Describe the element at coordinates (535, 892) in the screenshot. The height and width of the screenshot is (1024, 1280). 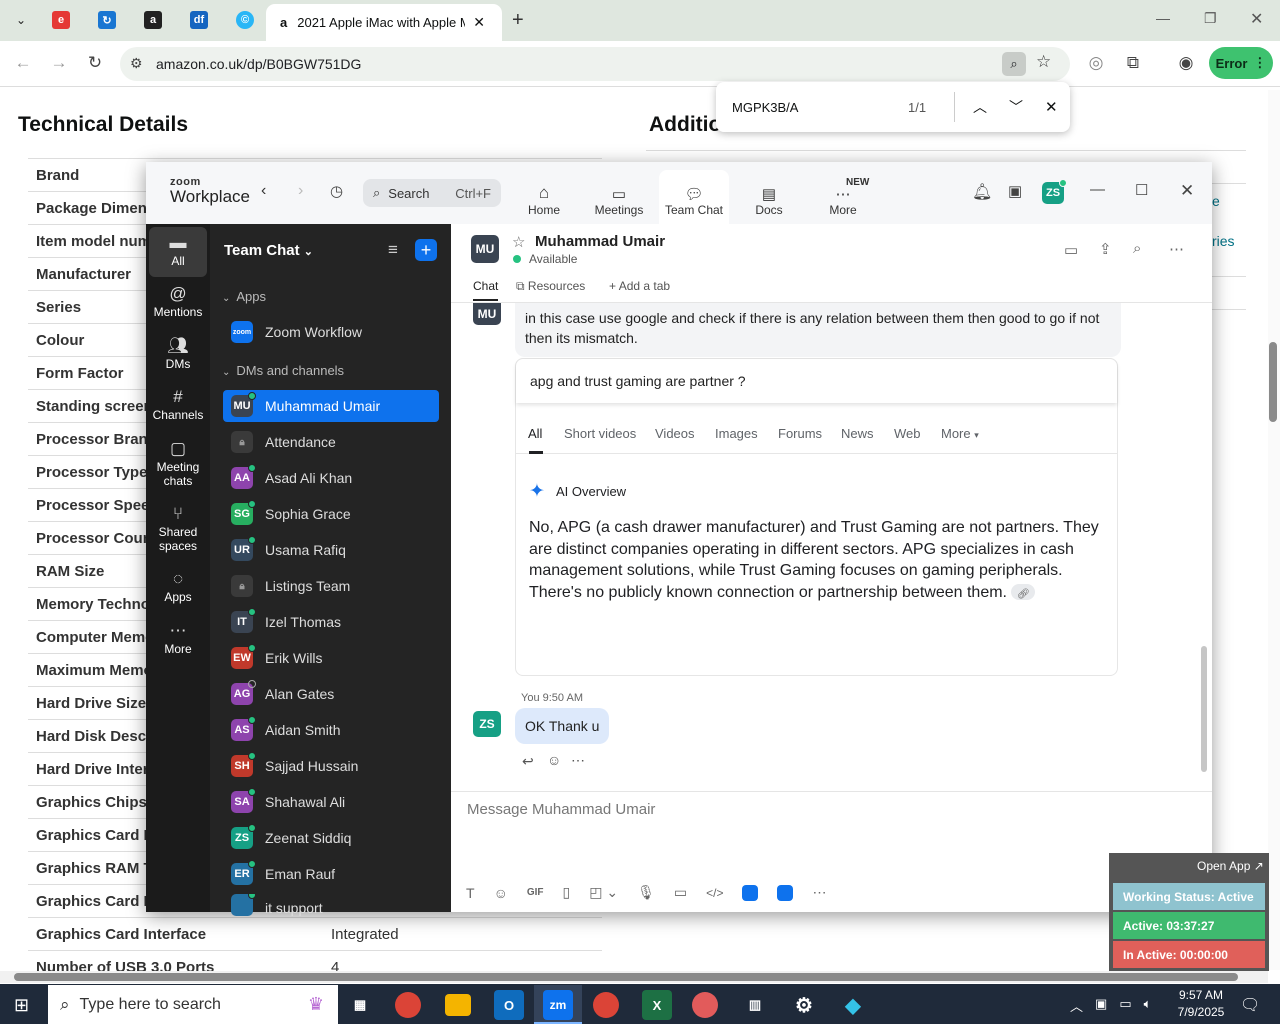
I see `gif-icon: GIF` at that location.